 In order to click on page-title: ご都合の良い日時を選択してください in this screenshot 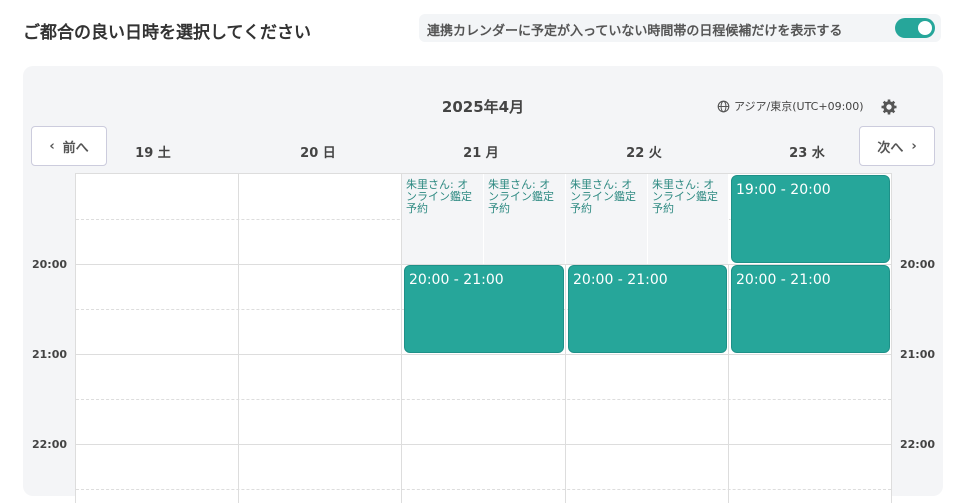, I will do `click(167, 33)`.